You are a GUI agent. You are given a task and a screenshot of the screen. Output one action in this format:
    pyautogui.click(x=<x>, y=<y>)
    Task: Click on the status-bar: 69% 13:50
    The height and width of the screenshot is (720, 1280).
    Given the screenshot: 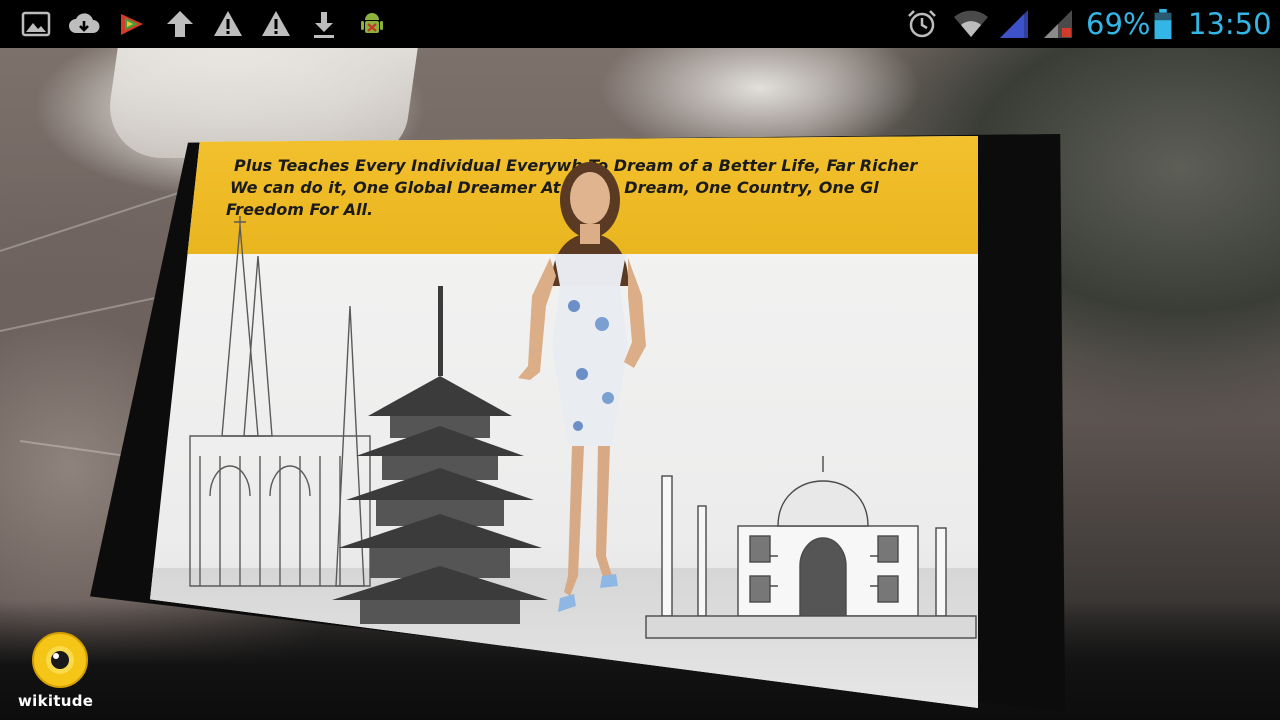 What is the action you would take?
    pyautogui.click(x=640, y=24)
    